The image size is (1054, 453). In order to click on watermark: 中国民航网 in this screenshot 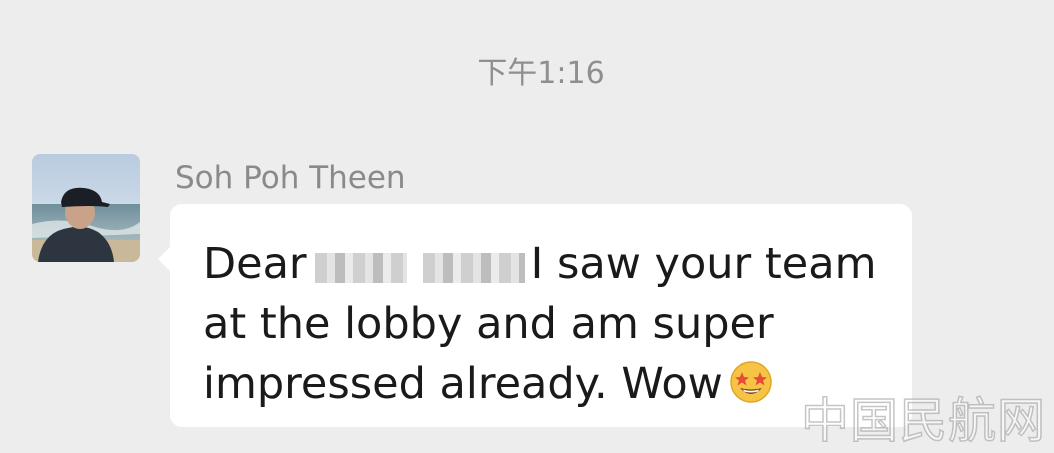, I will do `click(923, 421)`.